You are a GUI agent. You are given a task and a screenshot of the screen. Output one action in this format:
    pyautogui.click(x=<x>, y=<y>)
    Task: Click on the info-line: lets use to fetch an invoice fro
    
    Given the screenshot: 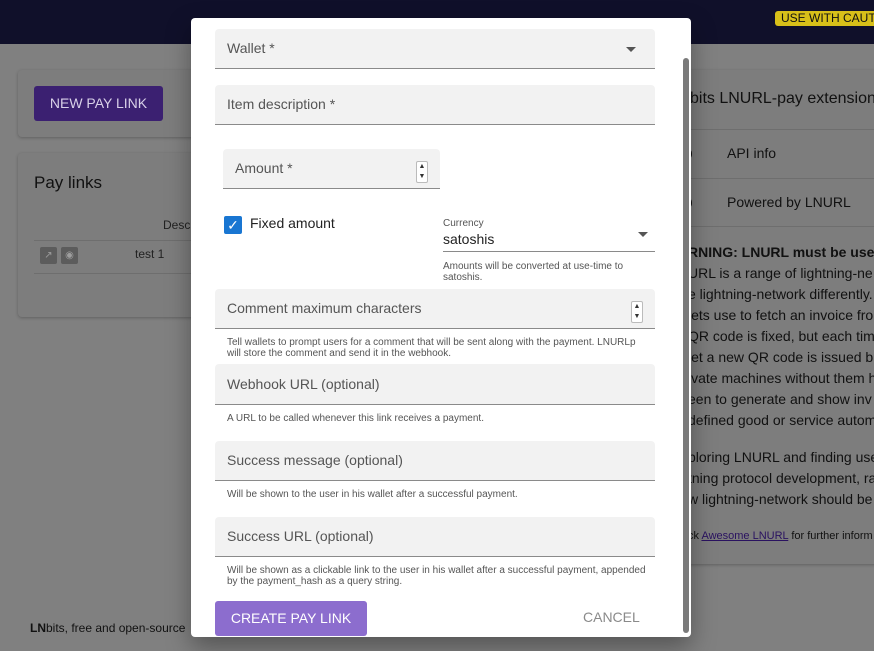 What is the action you would take?
    pyautogui.click(x=781, y=315)
    